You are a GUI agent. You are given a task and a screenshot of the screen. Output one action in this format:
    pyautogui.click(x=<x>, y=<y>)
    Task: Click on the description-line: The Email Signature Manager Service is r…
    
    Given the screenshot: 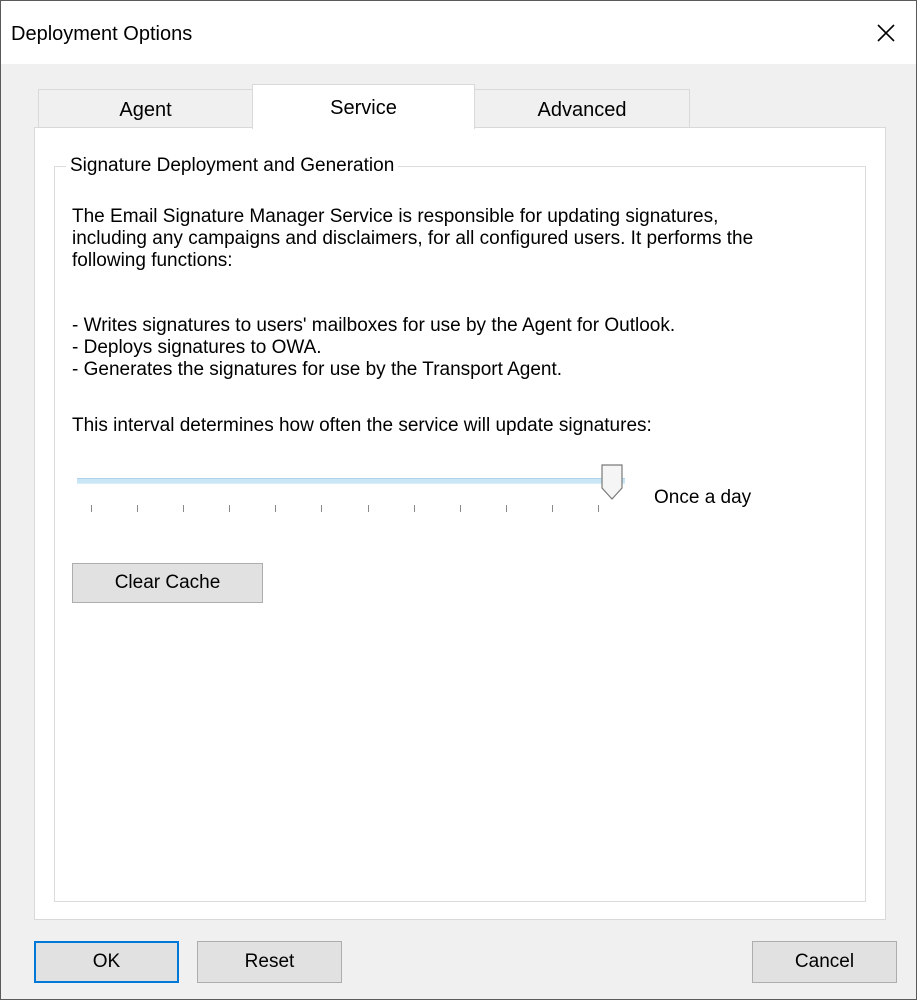 What is the action you would take?
    pyautogui.click(x=395, y=216)
    